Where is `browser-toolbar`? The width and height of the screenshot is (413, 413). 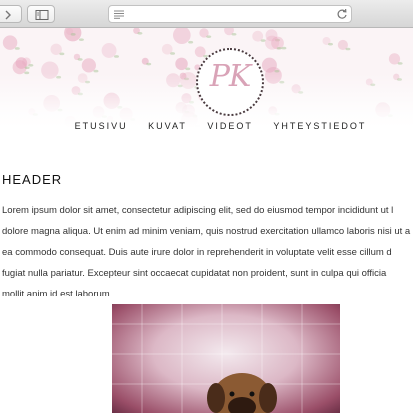
browser-toolbar is located at coordinates (206, 14).